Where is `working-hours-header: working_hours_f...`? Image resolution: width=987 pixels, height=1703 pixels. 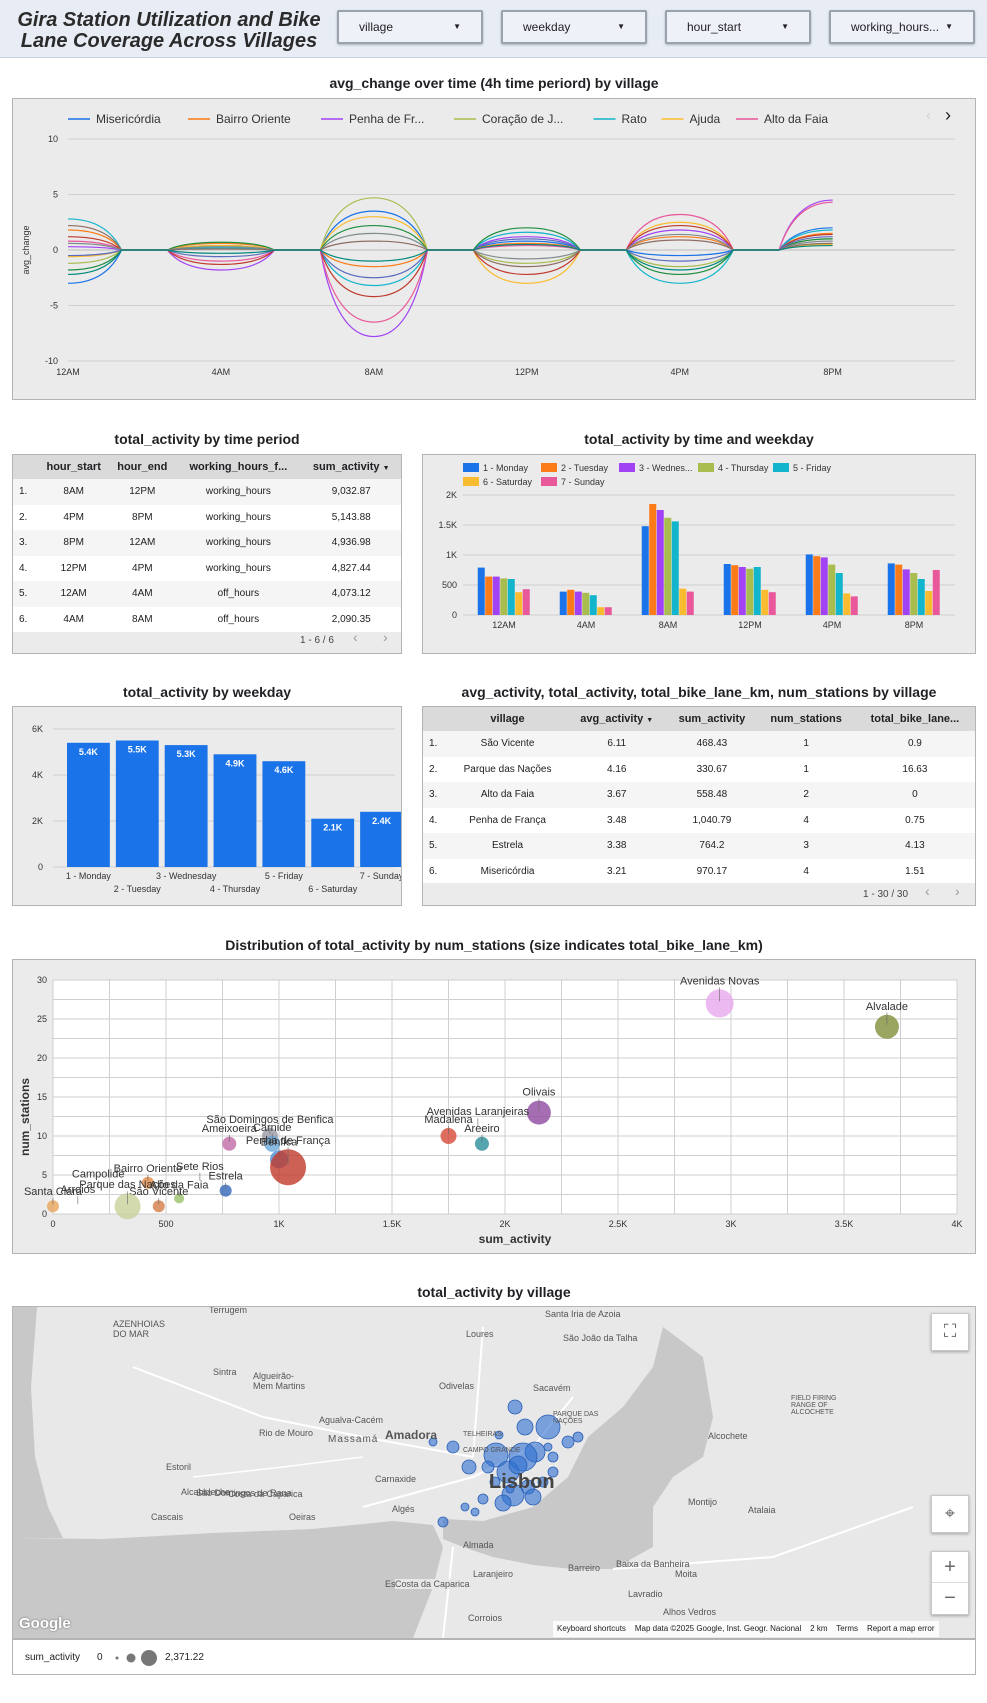 working-hours-header: working_hours_f... is located at coordinates (238, 467).